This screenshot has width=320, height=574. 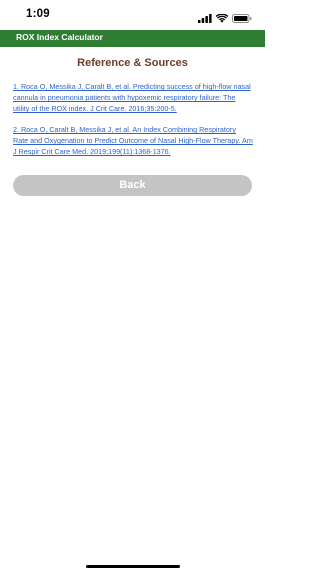 I want to click on home-indicator, so click(x=133, y=566).